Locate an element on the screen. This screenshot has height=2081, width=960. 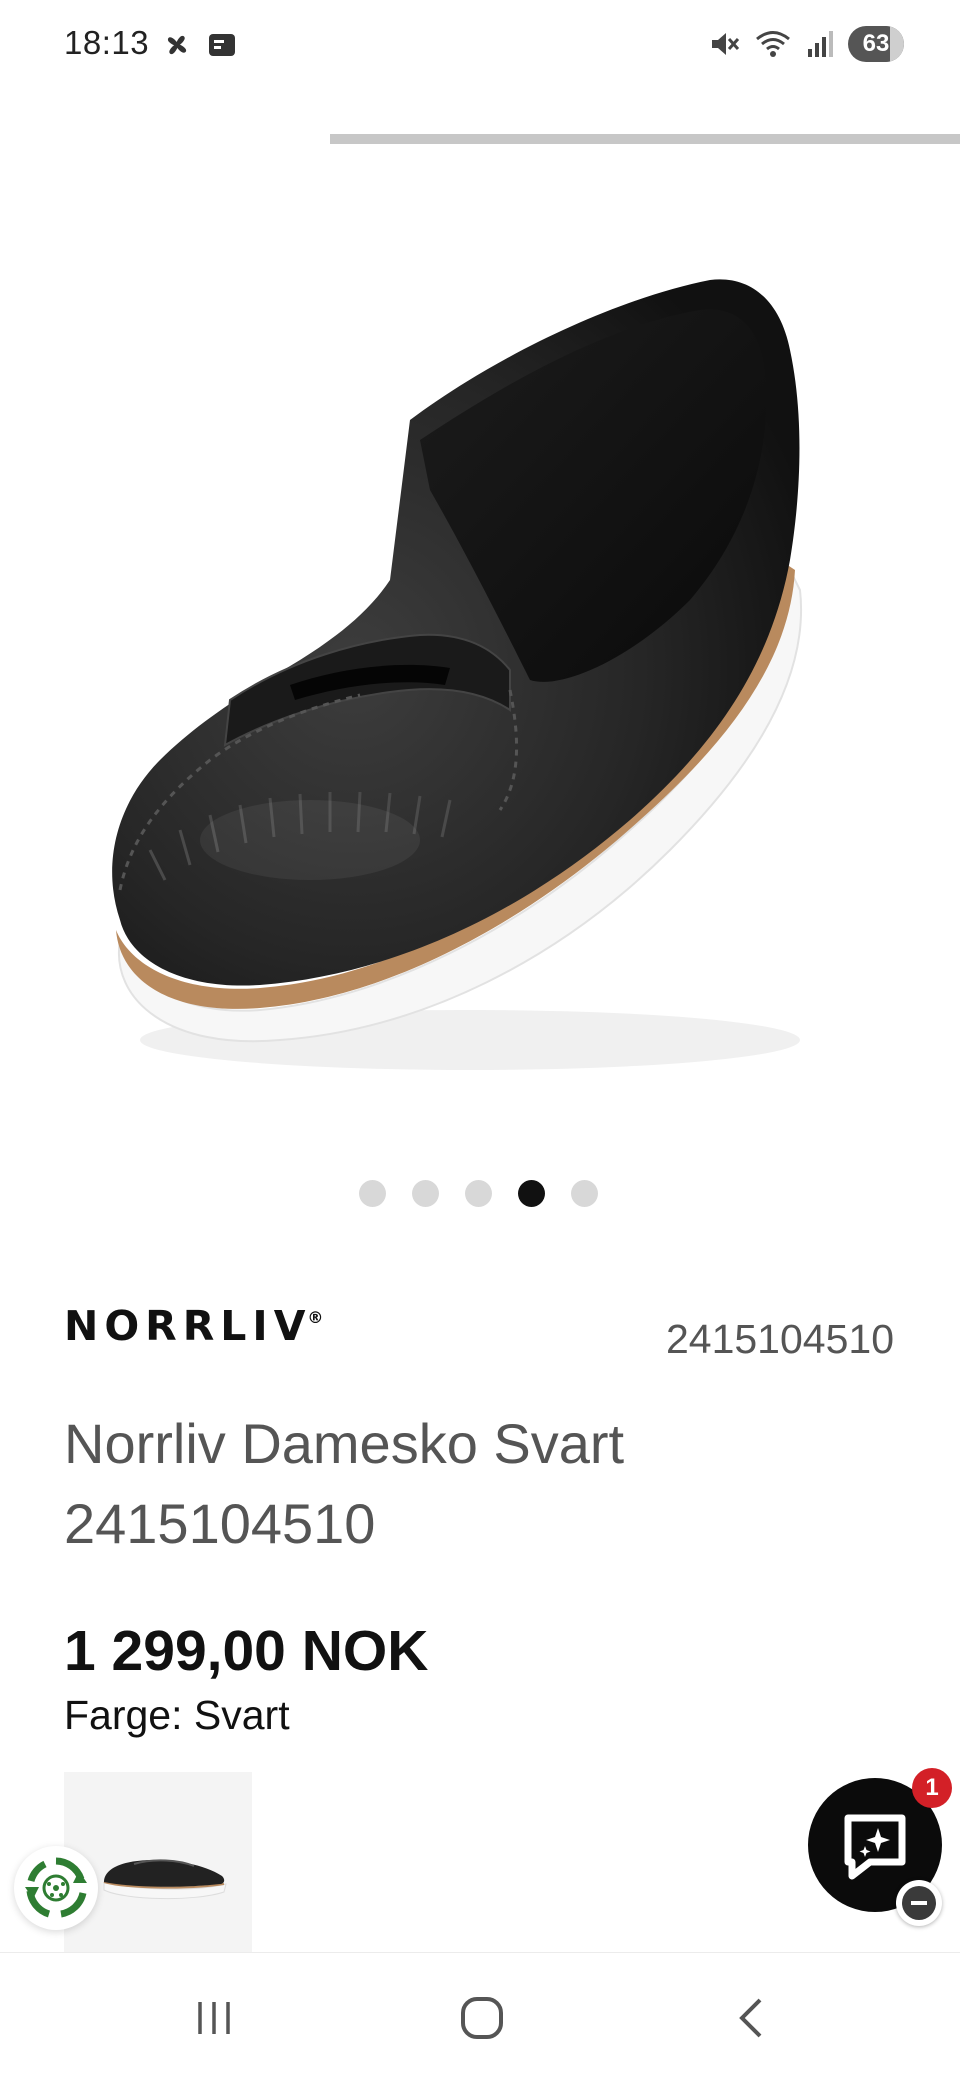
back-chevron-icon is located at coordinates (750, 2018).